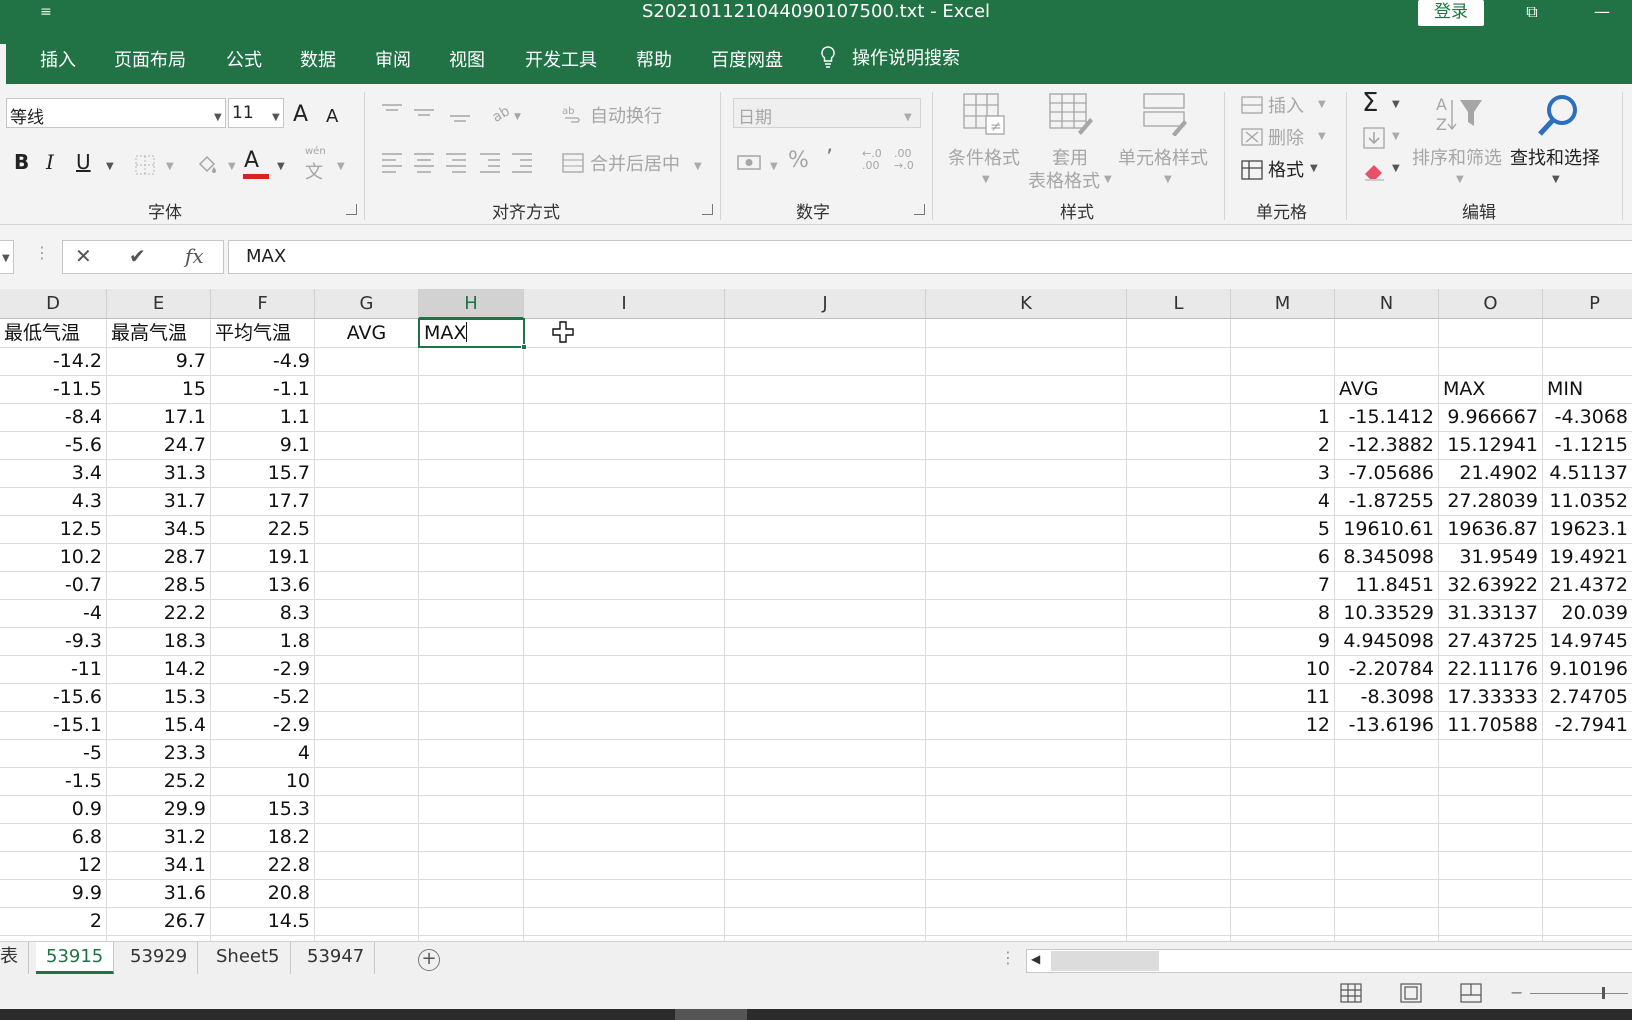  I want to click on avg-temp-cell: 18.2, so click(262, 837).